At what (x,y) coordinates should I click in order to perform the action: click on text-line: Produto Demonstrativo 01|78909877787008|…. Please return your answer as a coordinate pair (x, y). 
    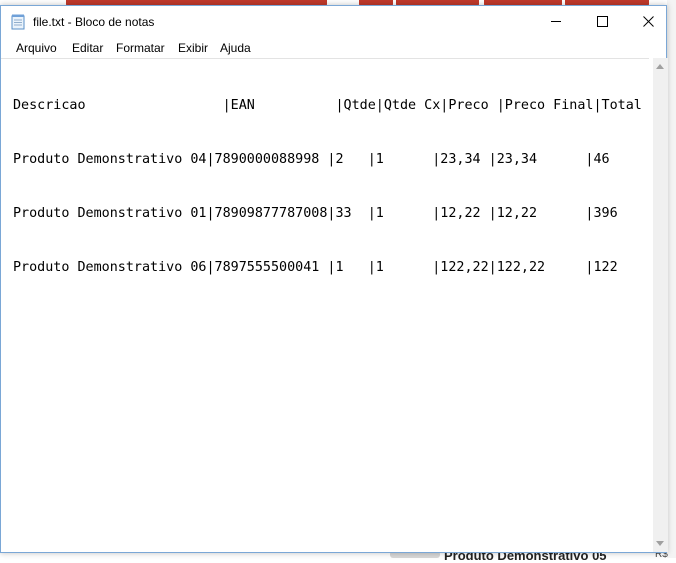
    Looking at the image, I should click on (315, 213).